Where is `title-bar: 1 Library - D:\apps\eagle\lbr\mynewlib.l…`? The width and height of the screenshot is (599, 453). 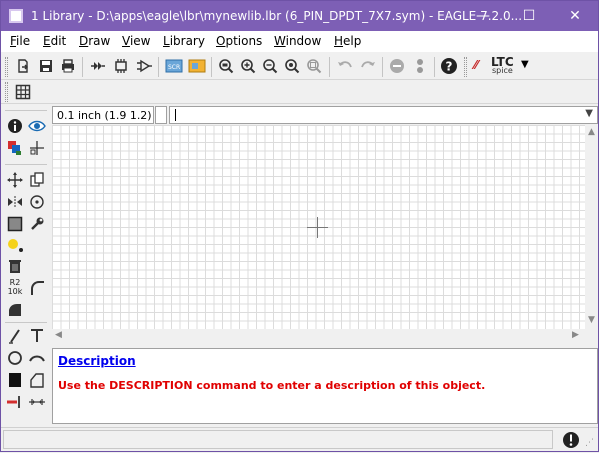
title-bar: 1 Library - D:\apps\eagle\lbr\mynewlib.l… is located at coordinates (299, 16).